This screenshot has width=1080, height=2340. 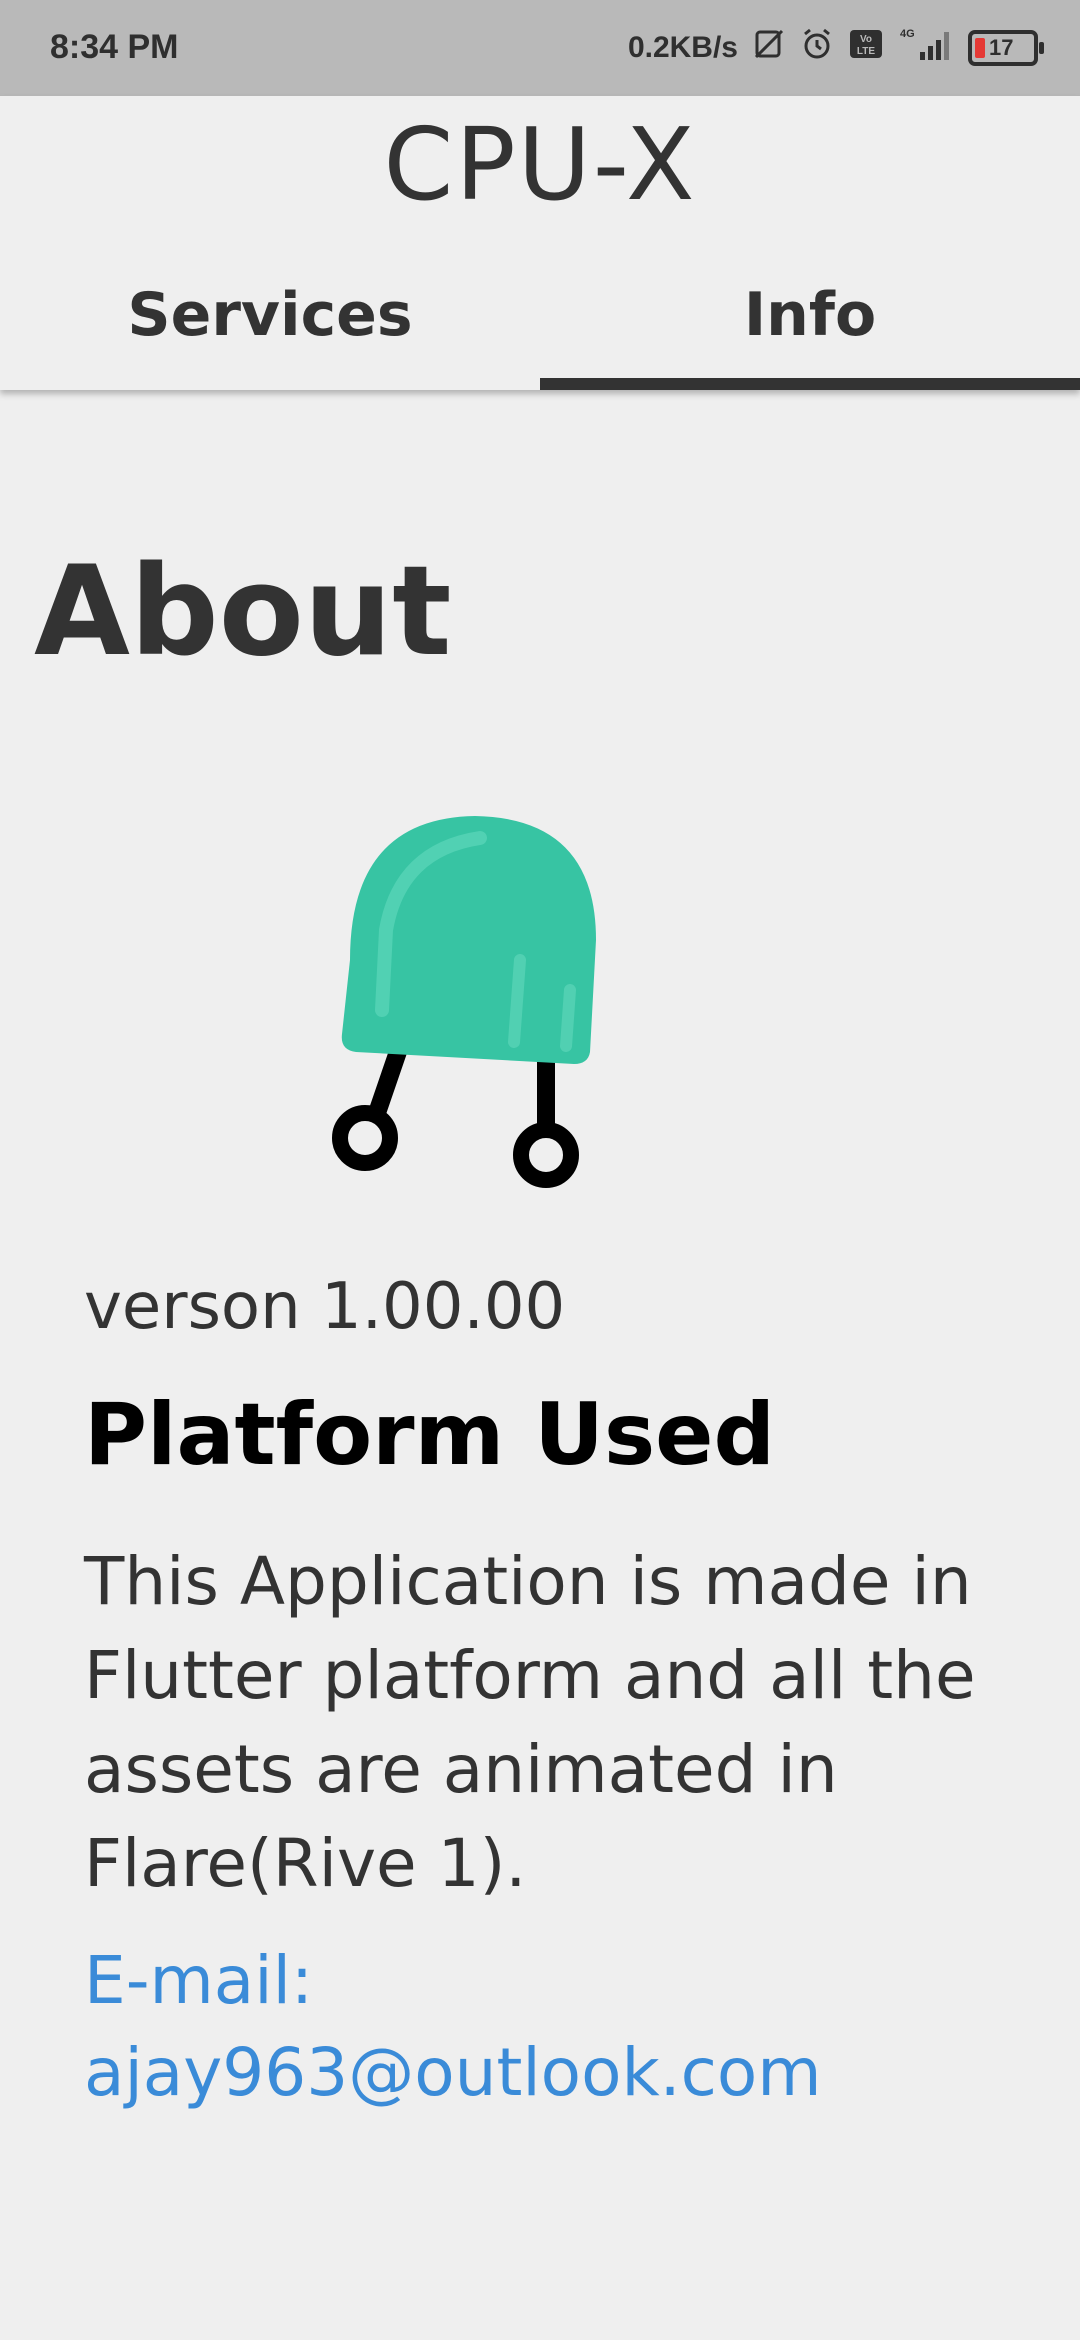 I want to click on app-bar: CPU-X Services Info, so click(x=540, y=243).